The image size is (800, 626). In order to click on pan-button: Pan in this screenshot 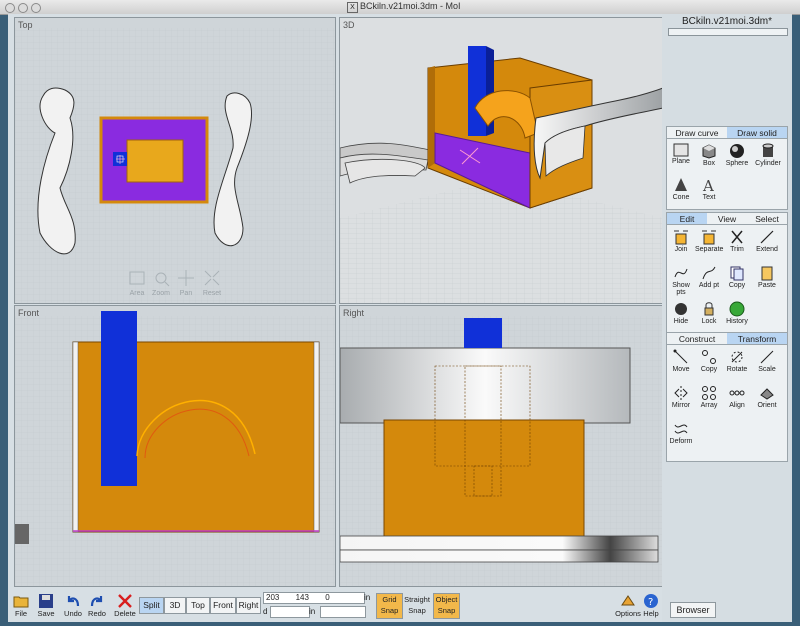, I will do `click(186, 293)`.